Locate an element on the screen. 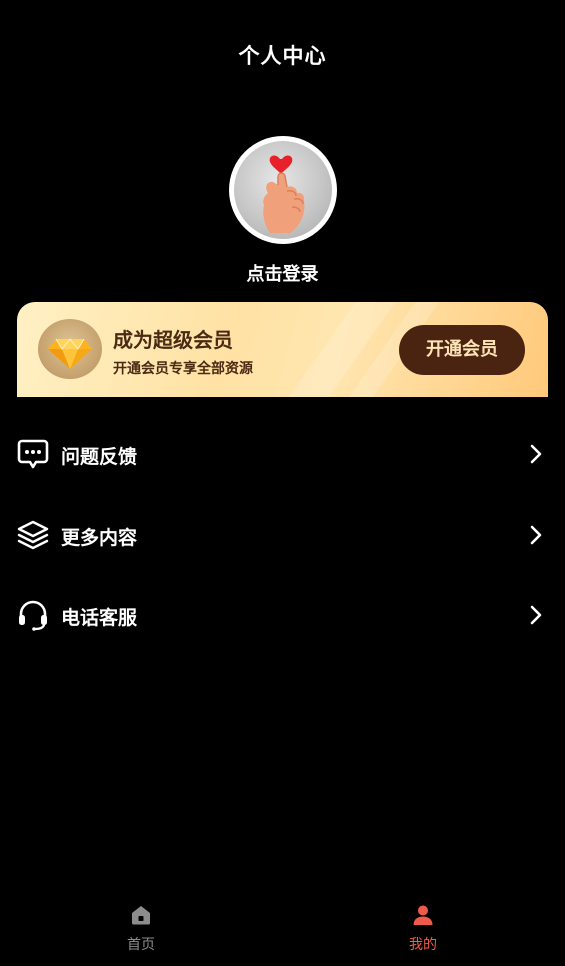 Image resolution: width=565 pixels, height=966 pixels. page-title: 个人中心 is located at coordinates (282, 56).